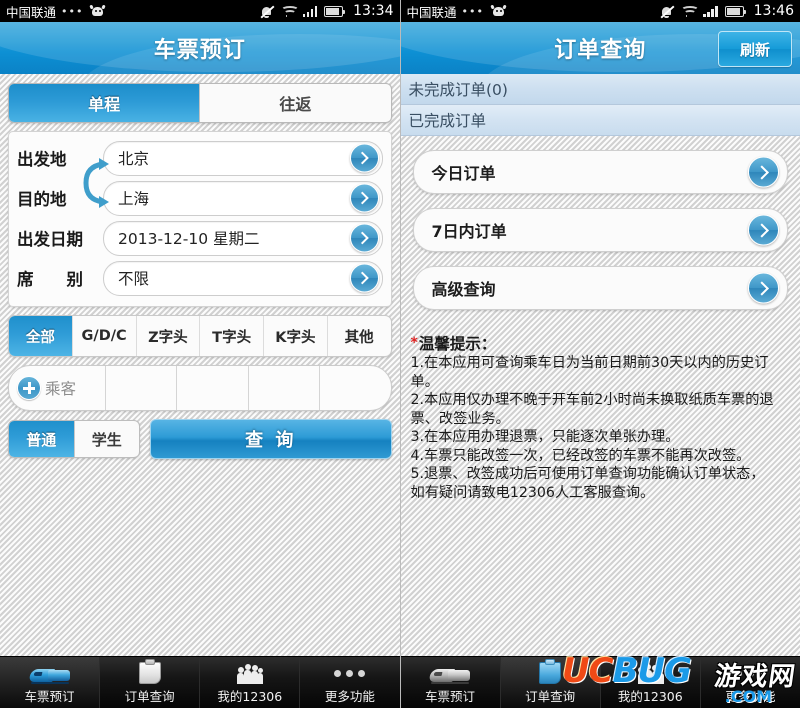 The image size is (800, 708). I want to click on right-status-bar: 中国联通 ••• 13:46, so click(600, 11).